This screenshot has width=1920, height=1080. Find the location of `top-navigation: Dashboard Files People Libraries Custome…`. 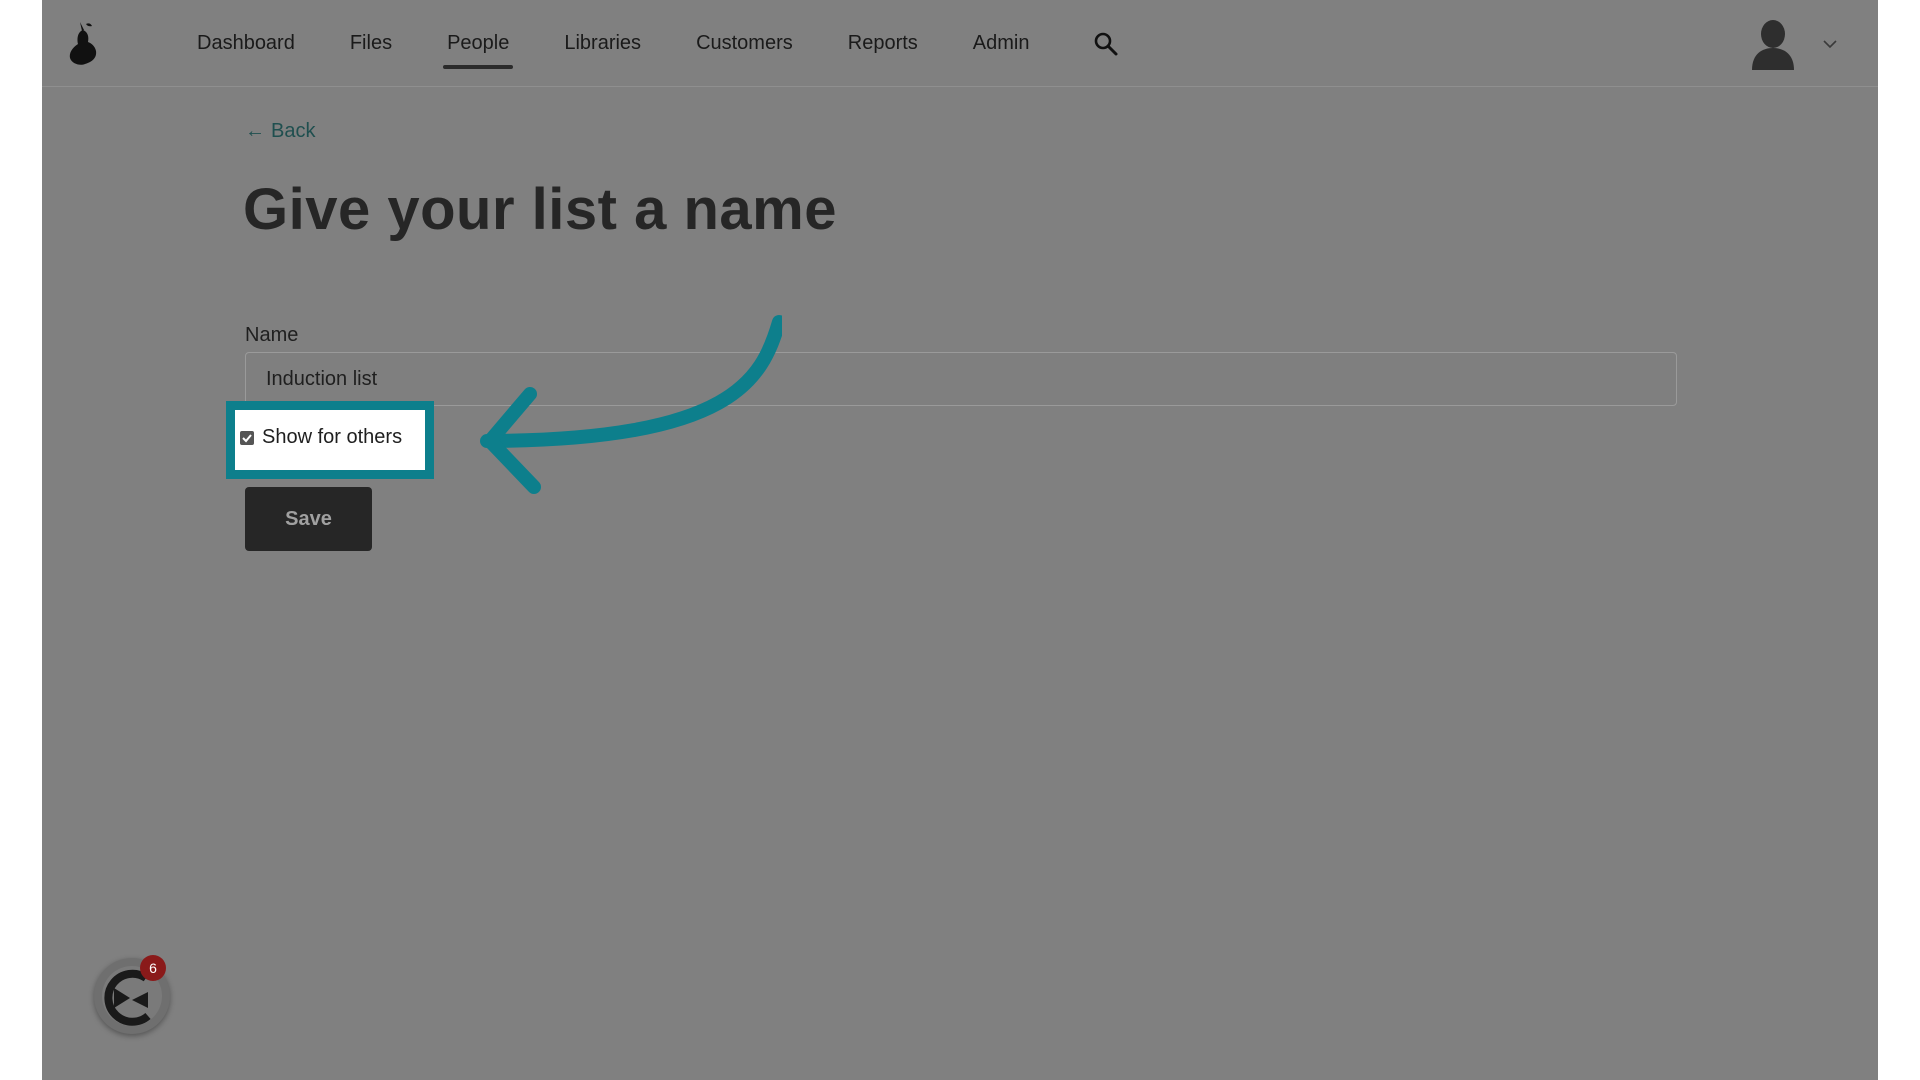

top-navigation: Dashboard Files People Libraries Custome… is located at coordinates (960, 43).